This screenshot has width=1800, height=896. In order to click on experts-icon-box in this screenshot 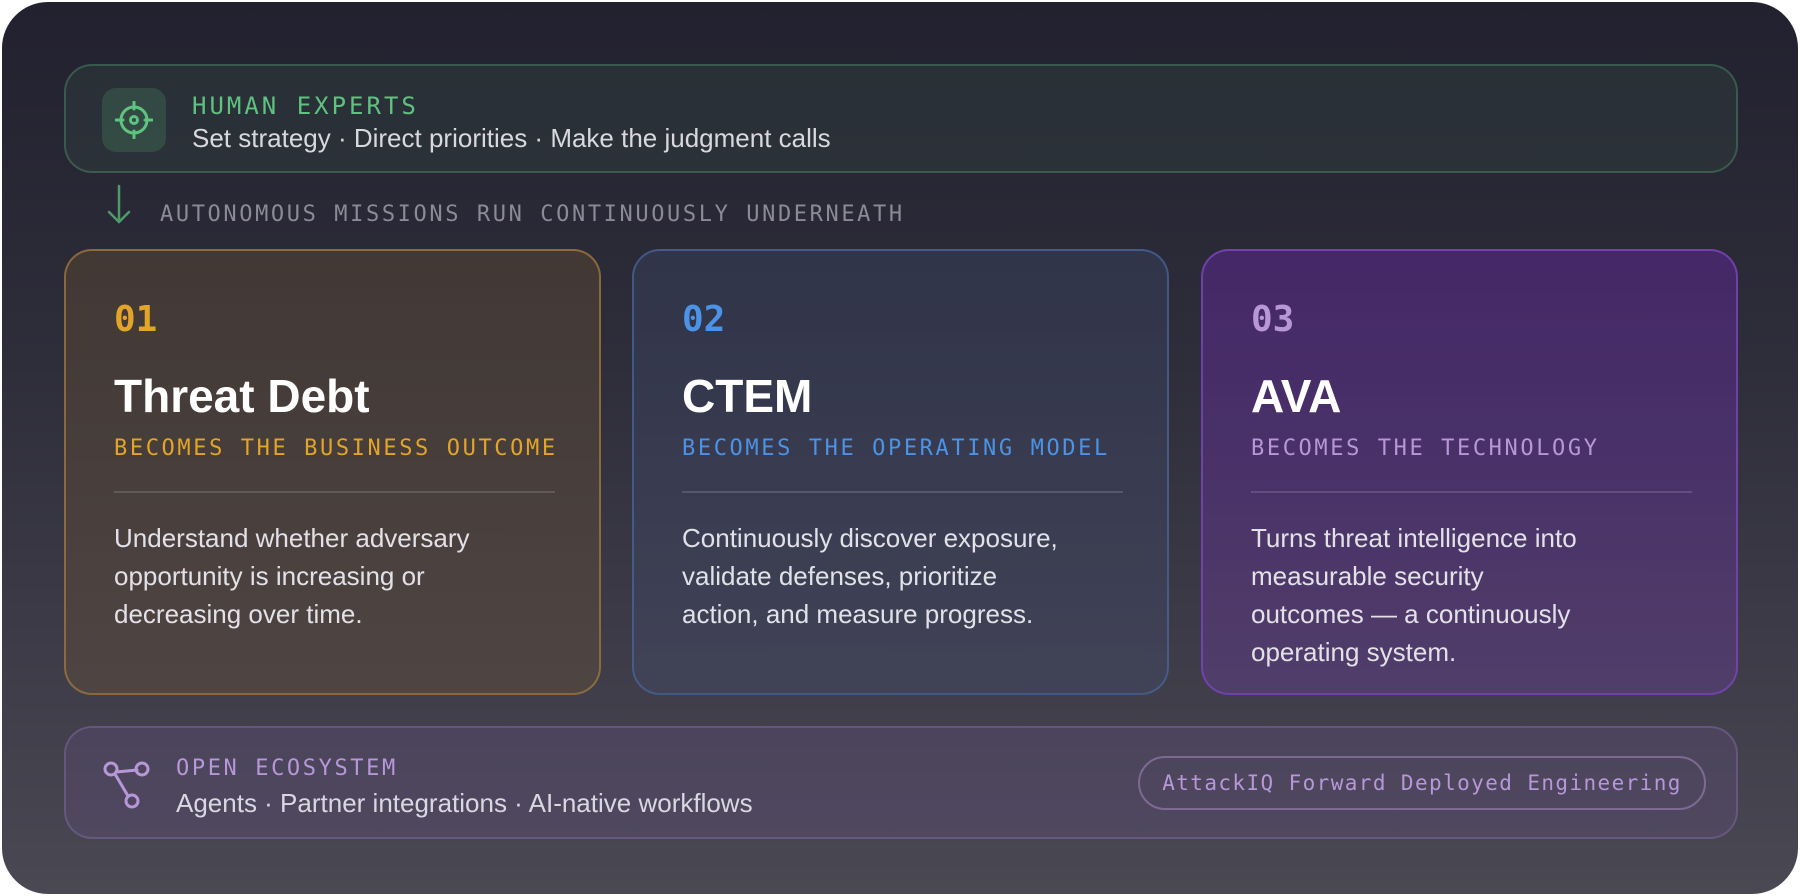, I will do `click(134, 120)`.